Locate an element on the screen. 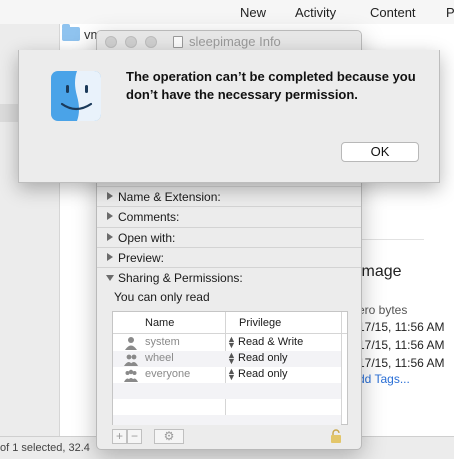 This screenshot has height=459, width=454. document-icon is located at coordinates (178, 42).